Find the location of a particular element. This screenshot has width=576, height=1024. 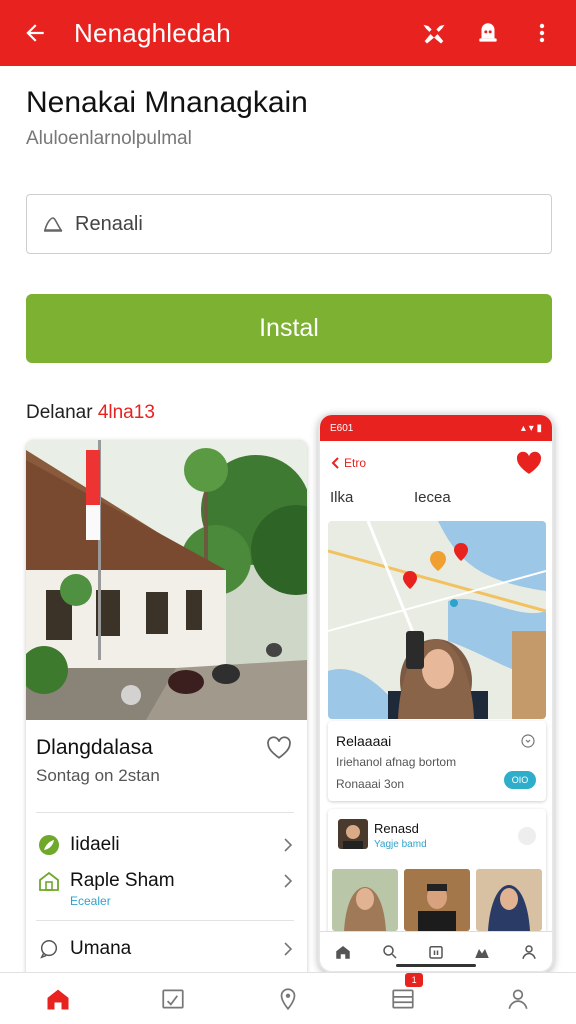

list-icon: 1 is located at coordinates (403, 995).